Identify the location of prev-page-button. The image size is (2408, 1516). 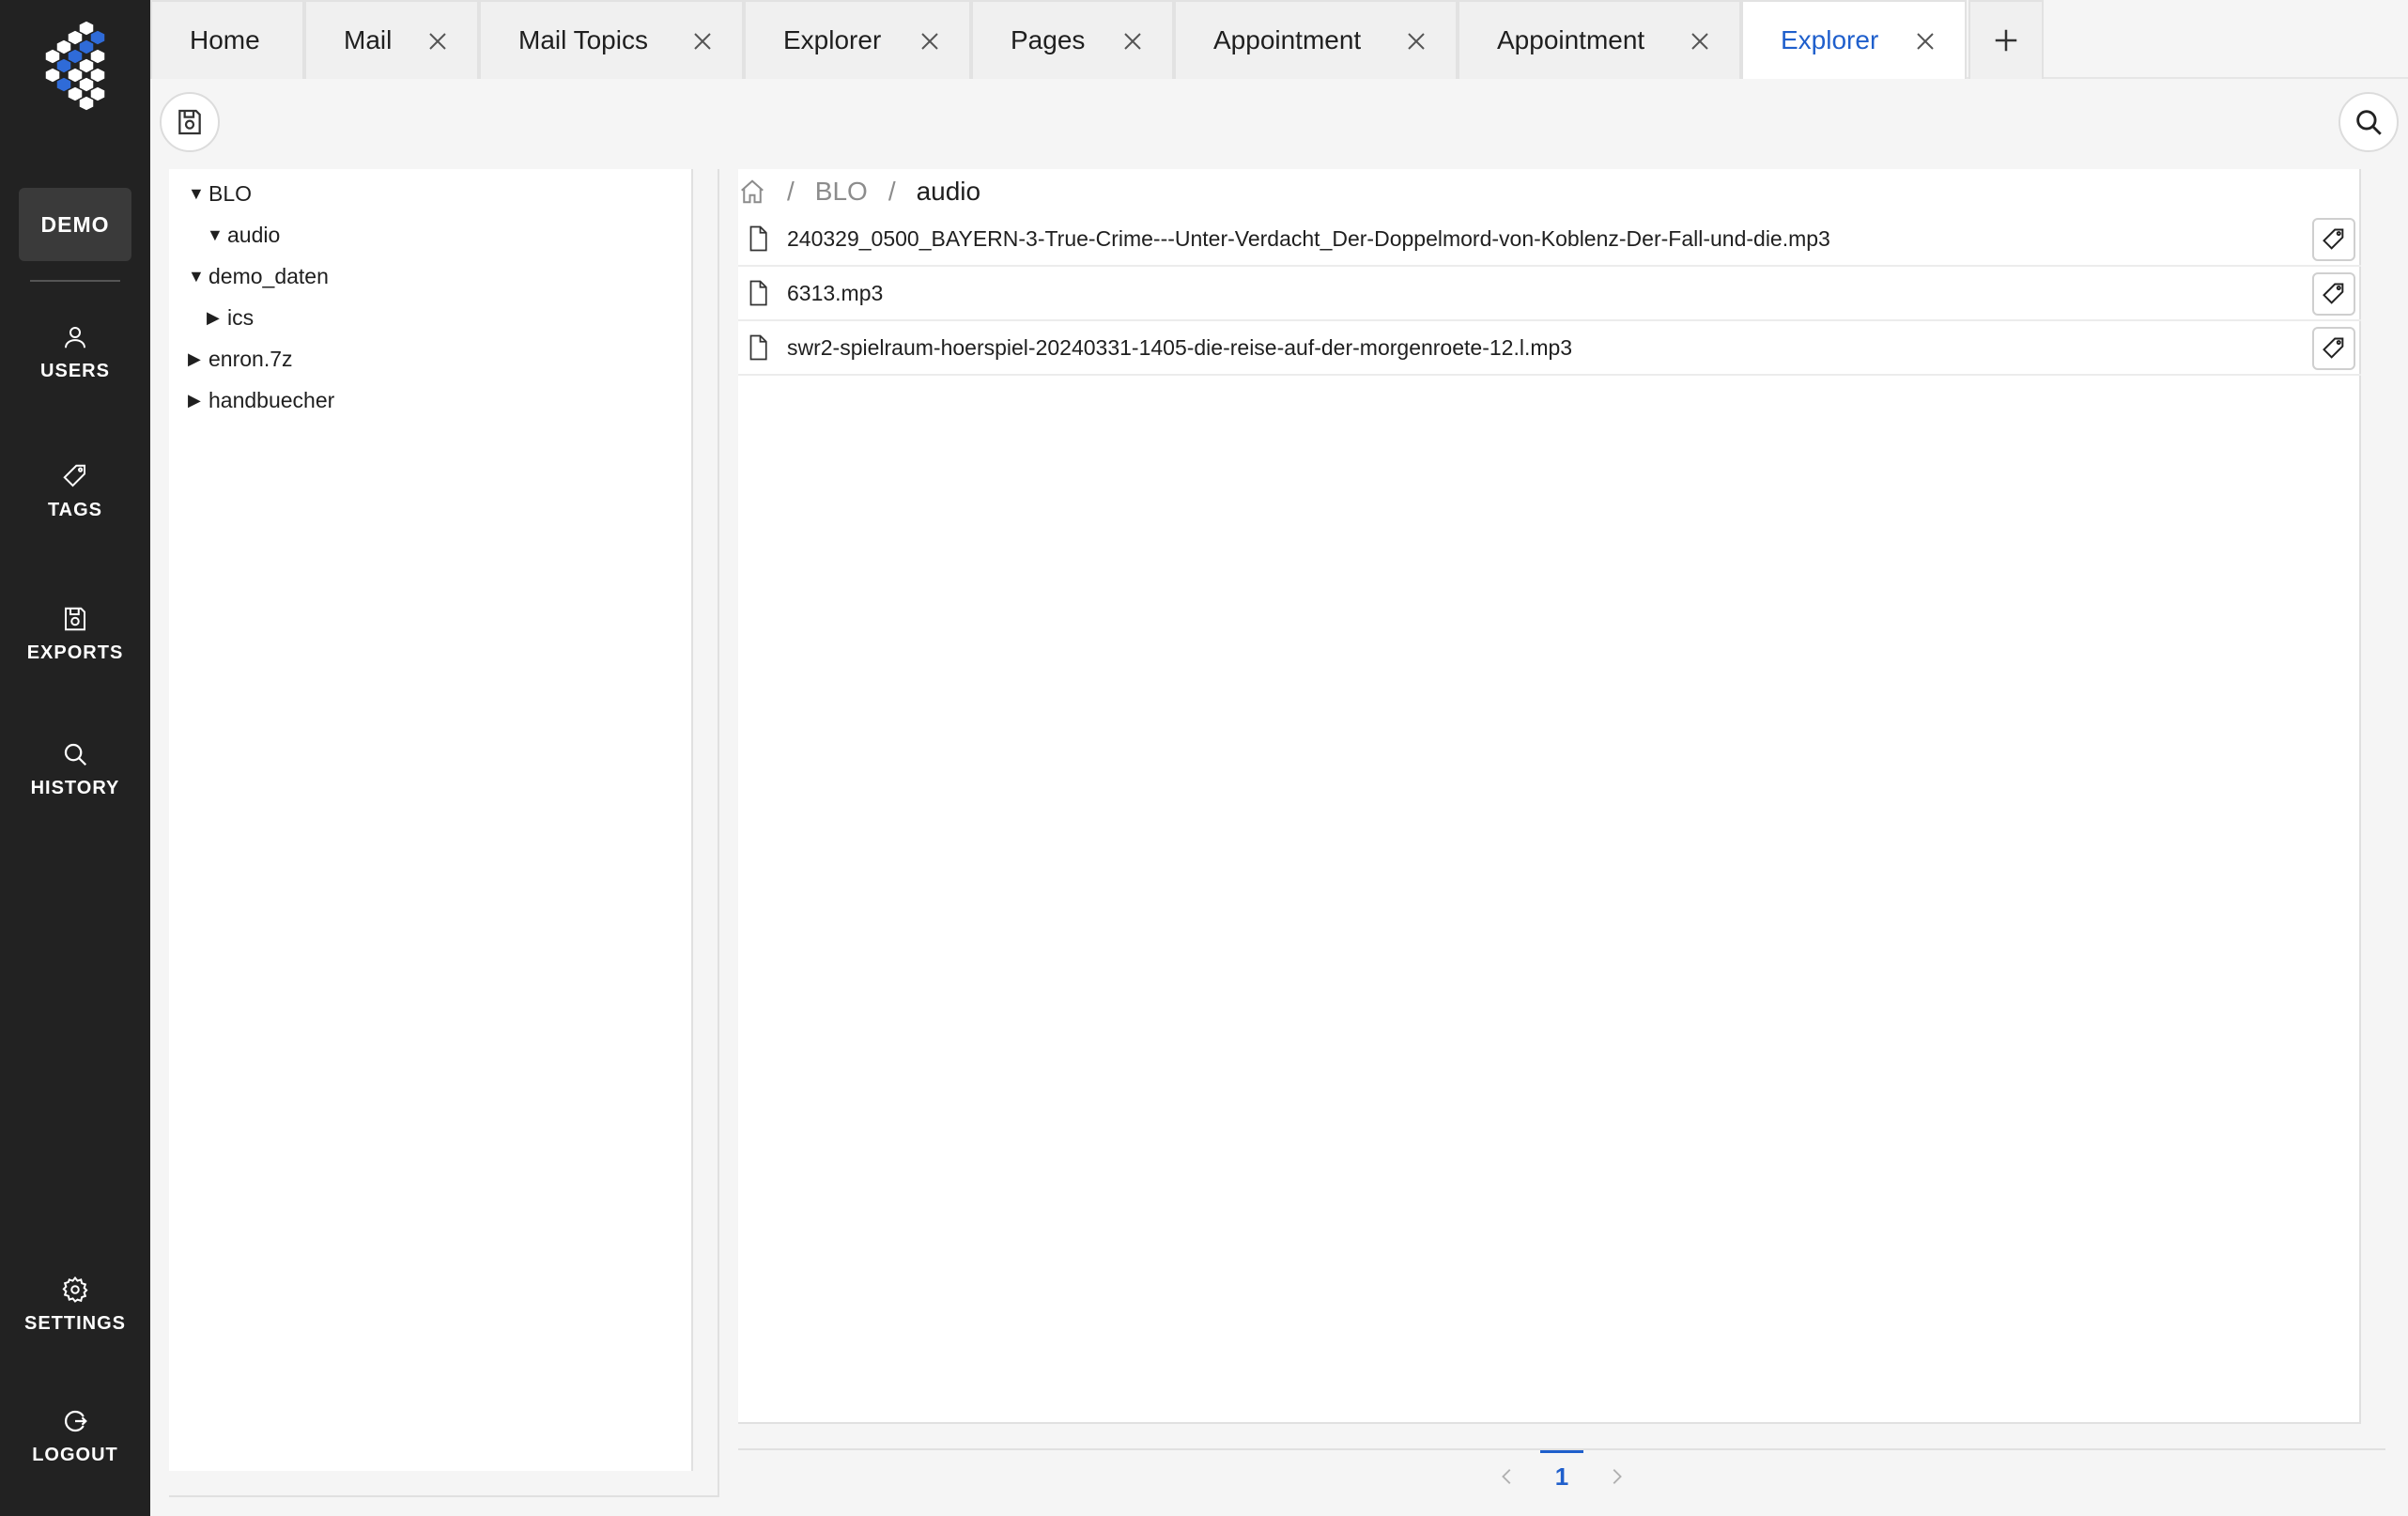
(1507, 1476).